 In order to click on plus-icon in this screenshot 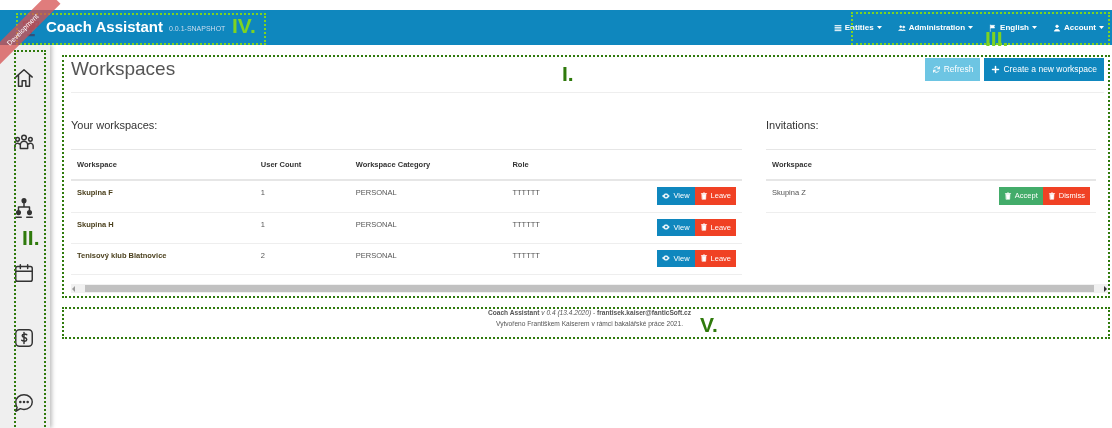, I will do `click(996, 69)`.